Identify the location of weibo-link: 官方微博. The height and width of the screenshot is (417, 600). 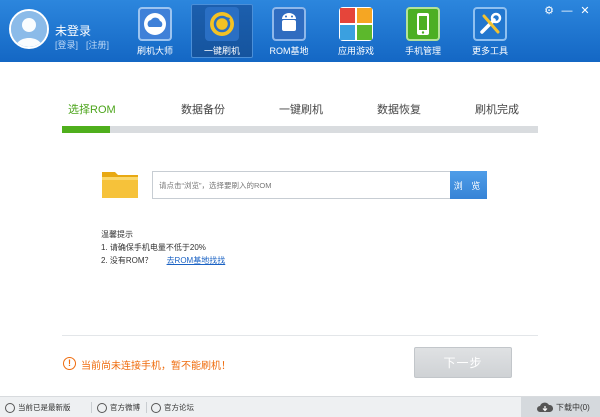
(118, 407).